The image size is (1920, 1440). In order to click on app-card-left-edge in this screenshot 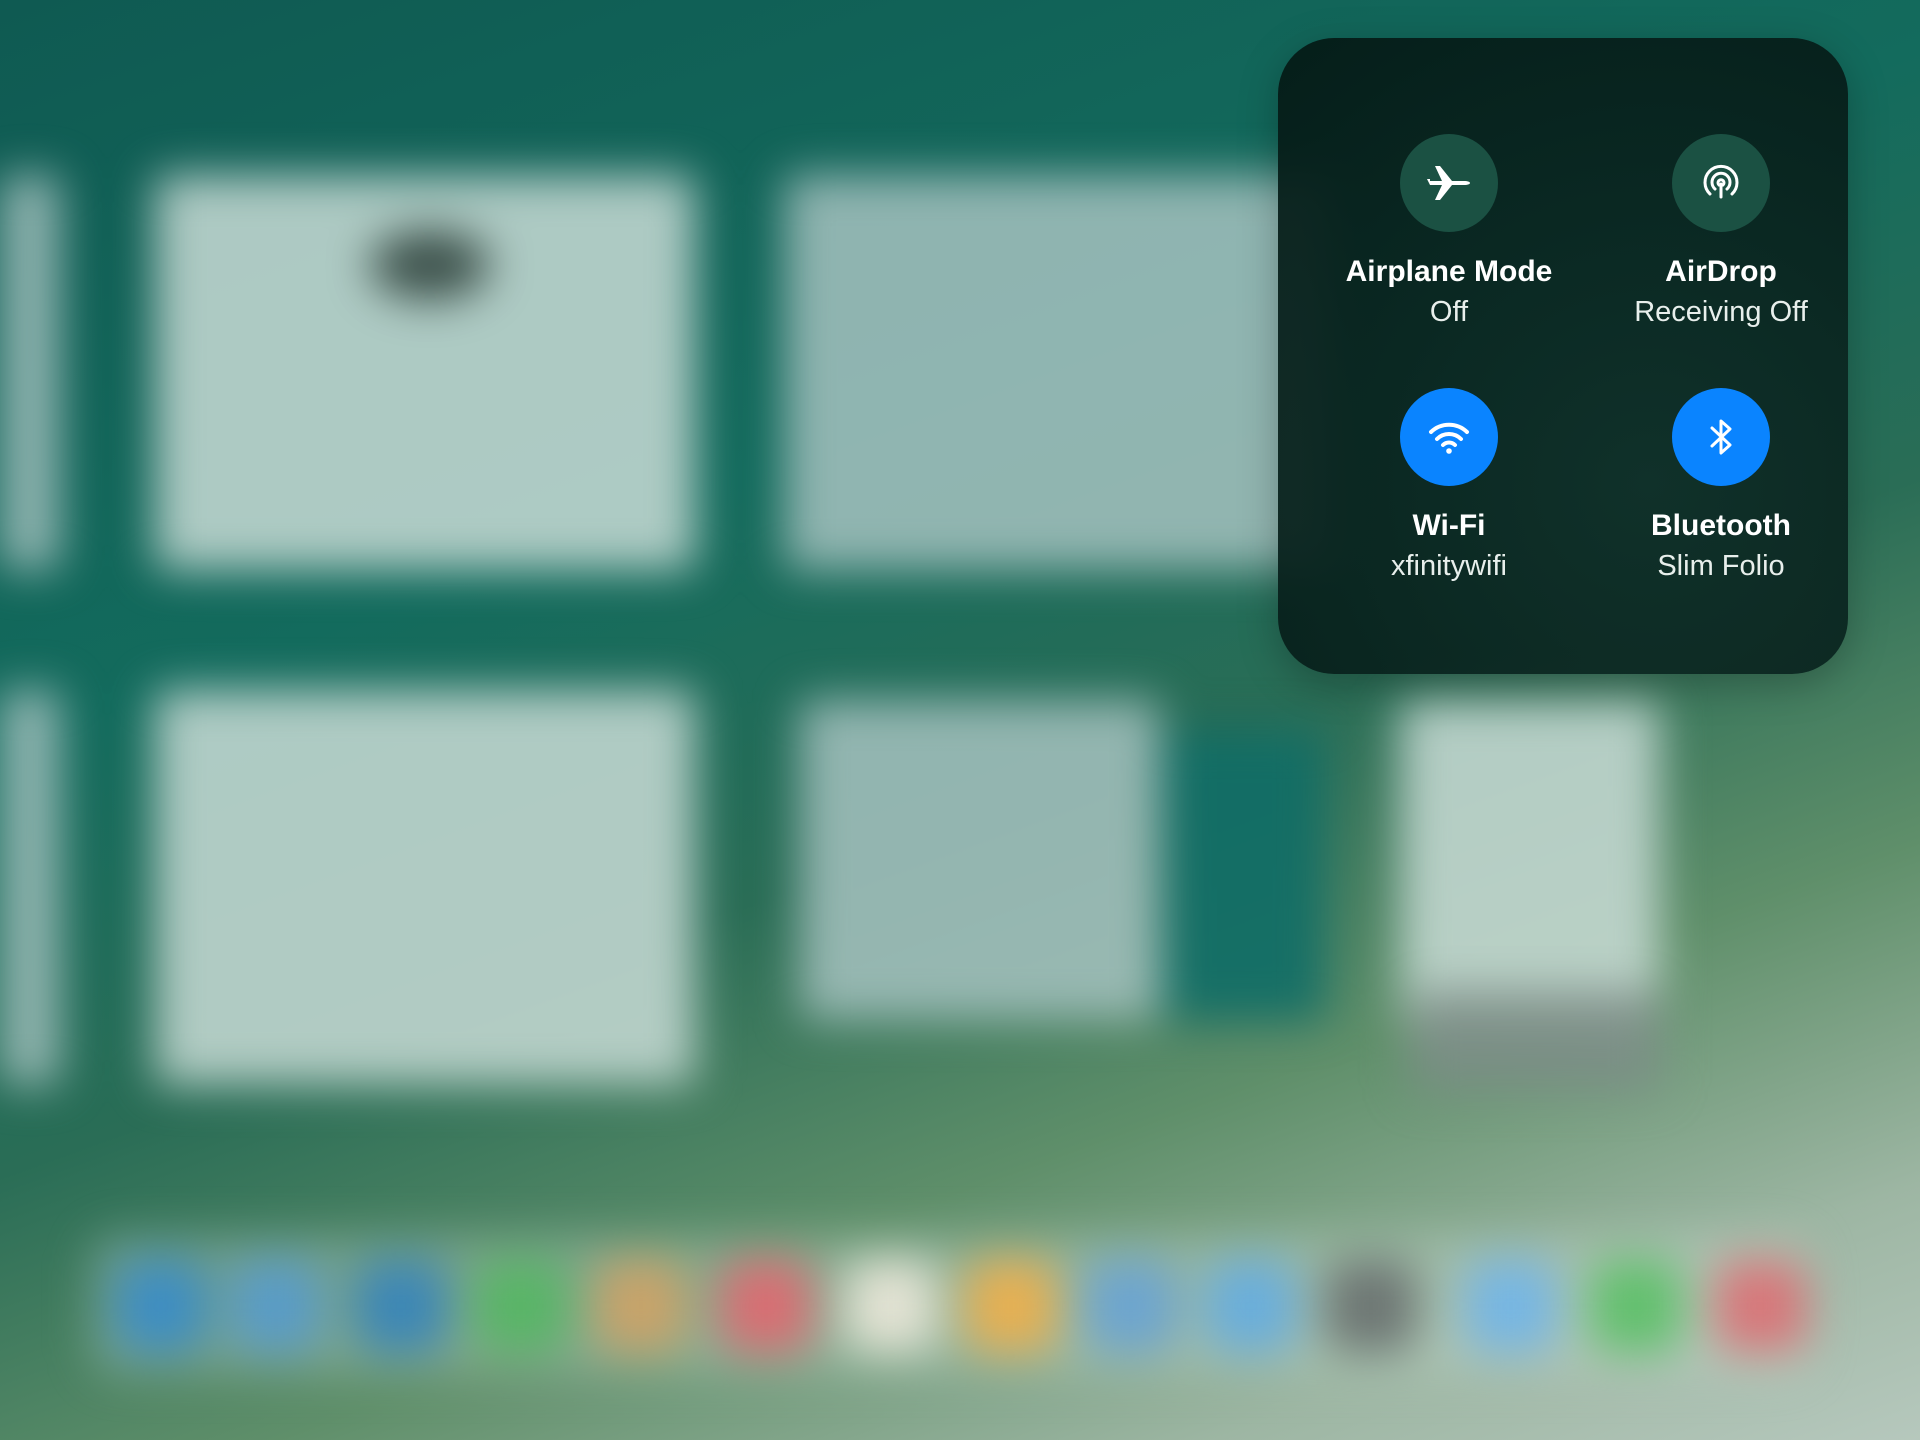, I will do `click(30, 372)`.